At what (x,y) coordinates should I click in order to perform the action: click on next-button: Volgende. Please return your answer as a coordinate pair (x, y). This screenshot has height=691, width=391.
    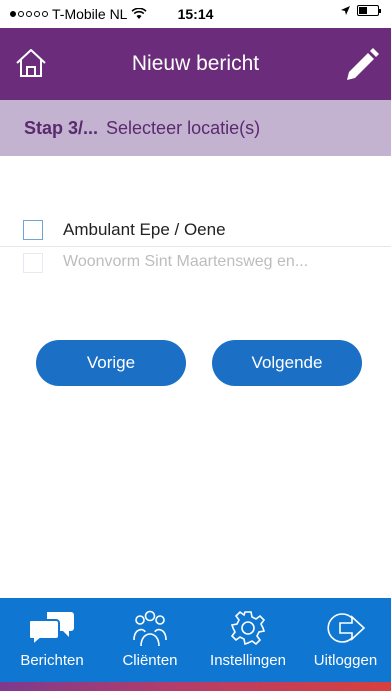
    Looking at the image, I should click on (287, 363).